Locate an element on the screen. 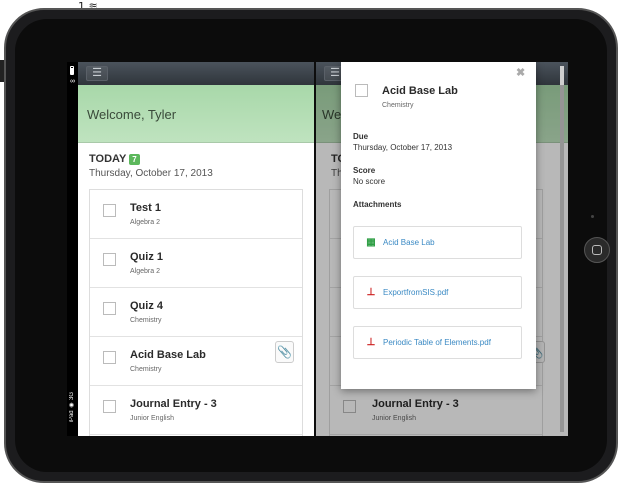 The height and width of the screenshot is (485, 618). attachment-link: ⊥ Periodic Table of Elements.pdf is located at coordinates (437, 342).